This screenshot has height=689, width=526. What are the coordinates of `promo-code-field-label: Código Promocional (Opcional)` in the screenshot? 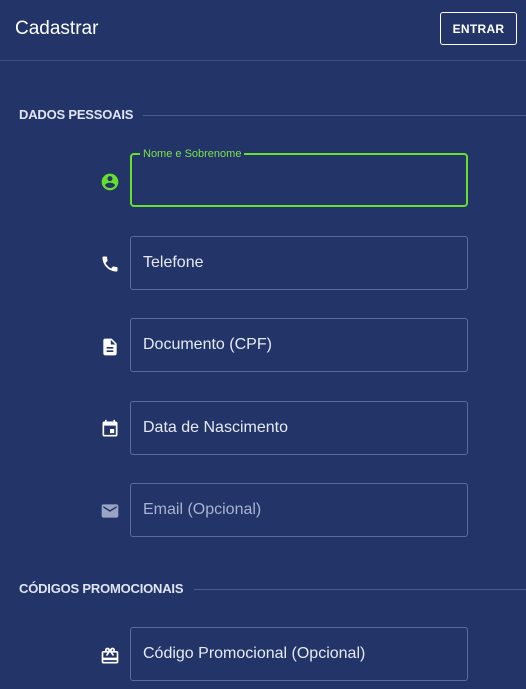 It's located at (254, 653).